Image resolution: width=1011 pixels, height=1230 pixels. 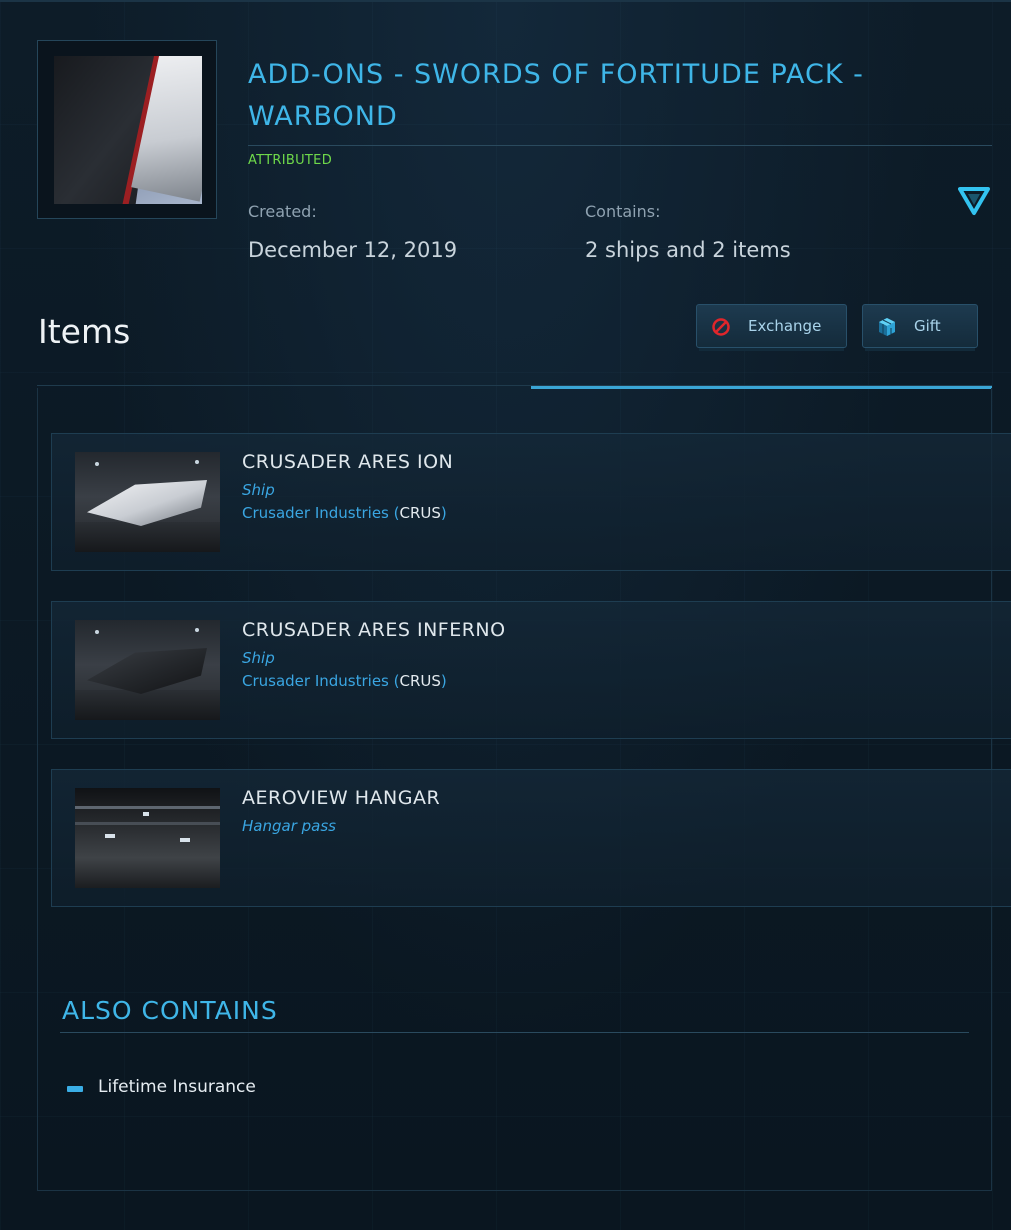 I want to click on item-type: Hangar pass, so click(x=289, y=826).